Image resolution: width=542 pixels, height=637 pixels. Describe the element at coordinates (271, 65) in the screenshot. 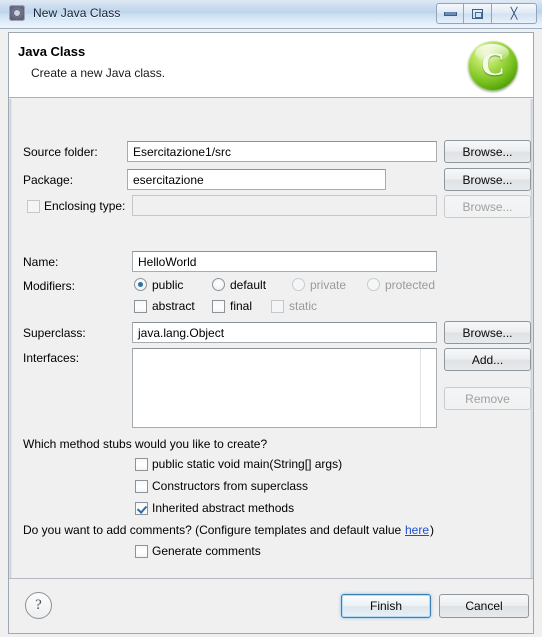

I see `wizard-header: Java Class Create a new Java class. C` at that location.